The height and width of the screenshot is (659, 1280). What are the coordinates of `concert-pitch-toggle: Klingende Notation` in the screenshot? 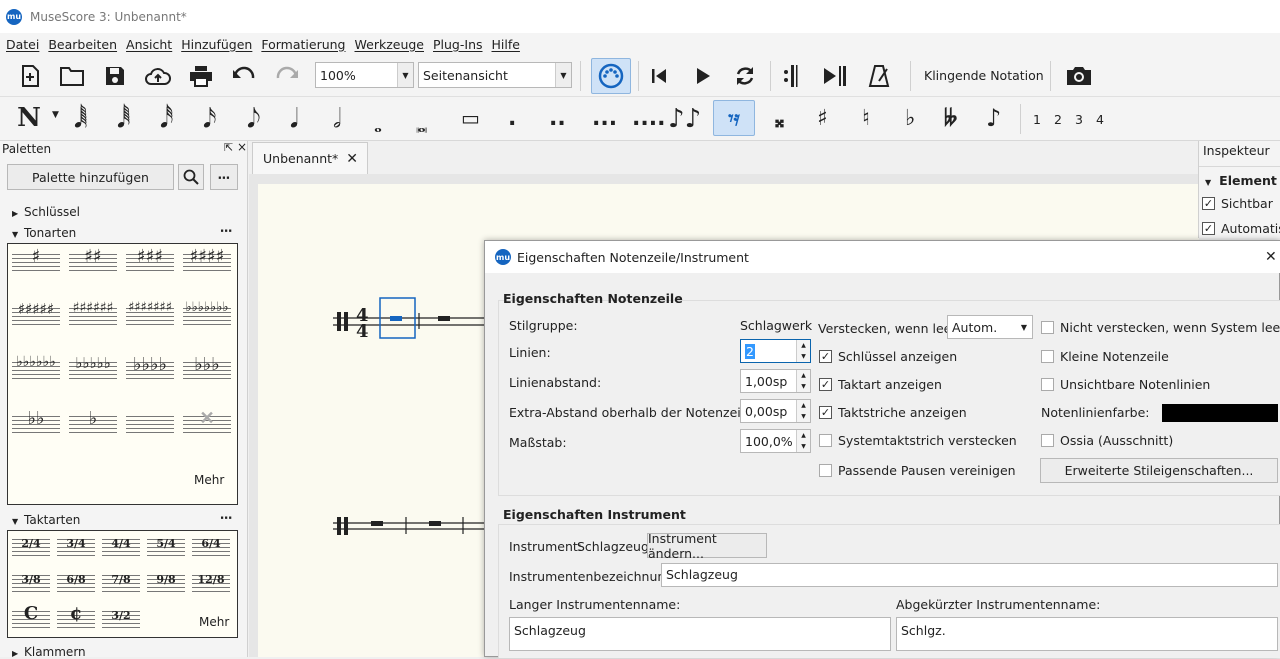 It's located at (984, 75).